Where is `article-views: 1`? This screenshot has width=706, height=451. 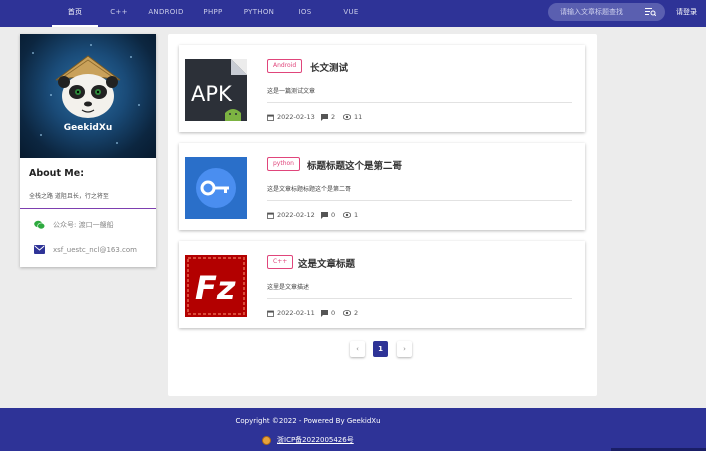 article-views: 1 is located at coordinates (350, 215).